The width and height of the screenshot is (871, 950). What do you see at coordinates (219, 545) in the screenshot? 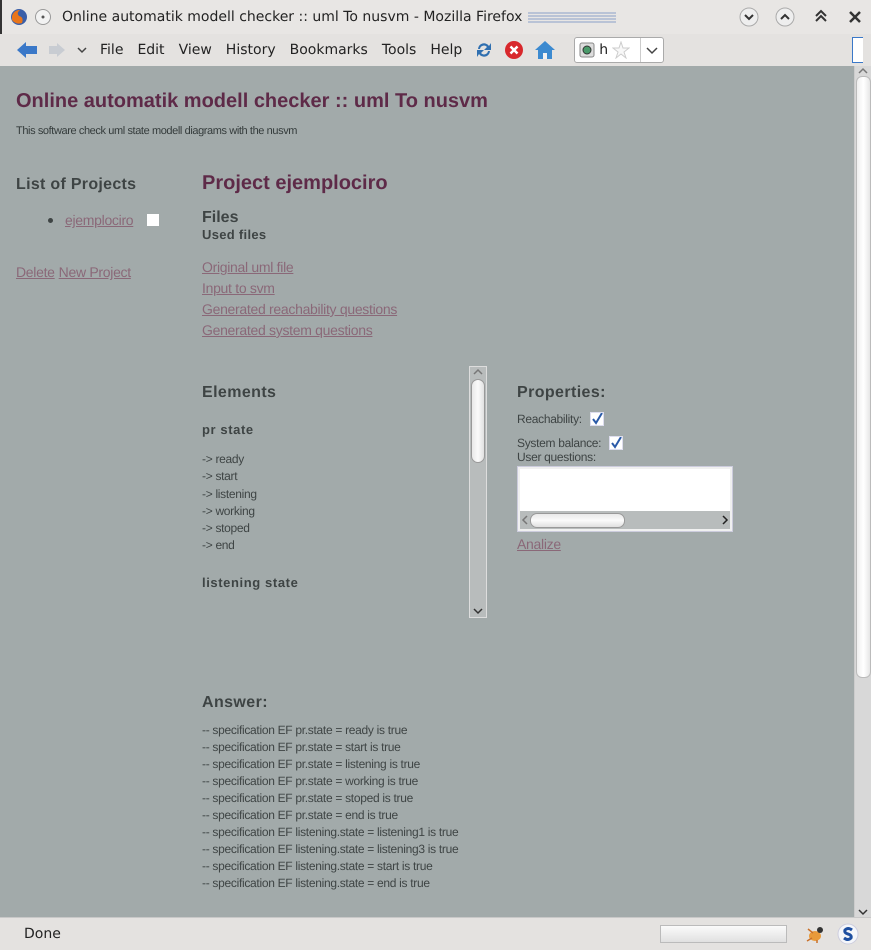
I see `transition-item: -> end` at bounding box center [219, 545].